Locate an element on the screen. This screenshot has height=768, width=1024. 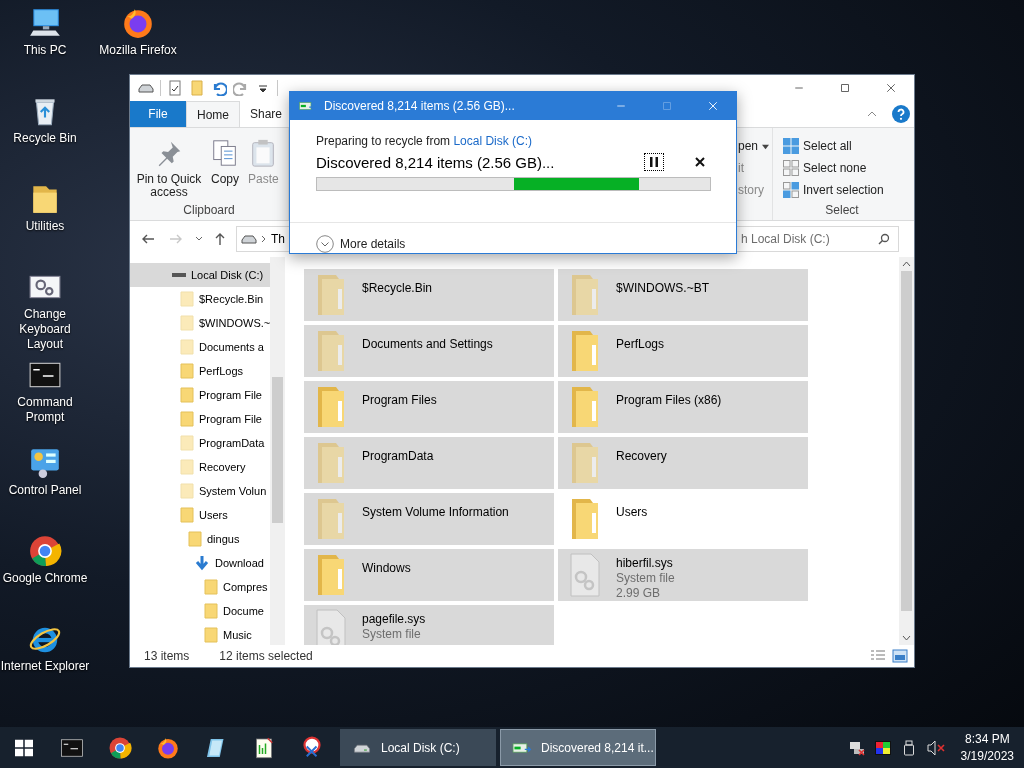
file-tile: $Recycle.Bin is located at coordinates (429, 295).